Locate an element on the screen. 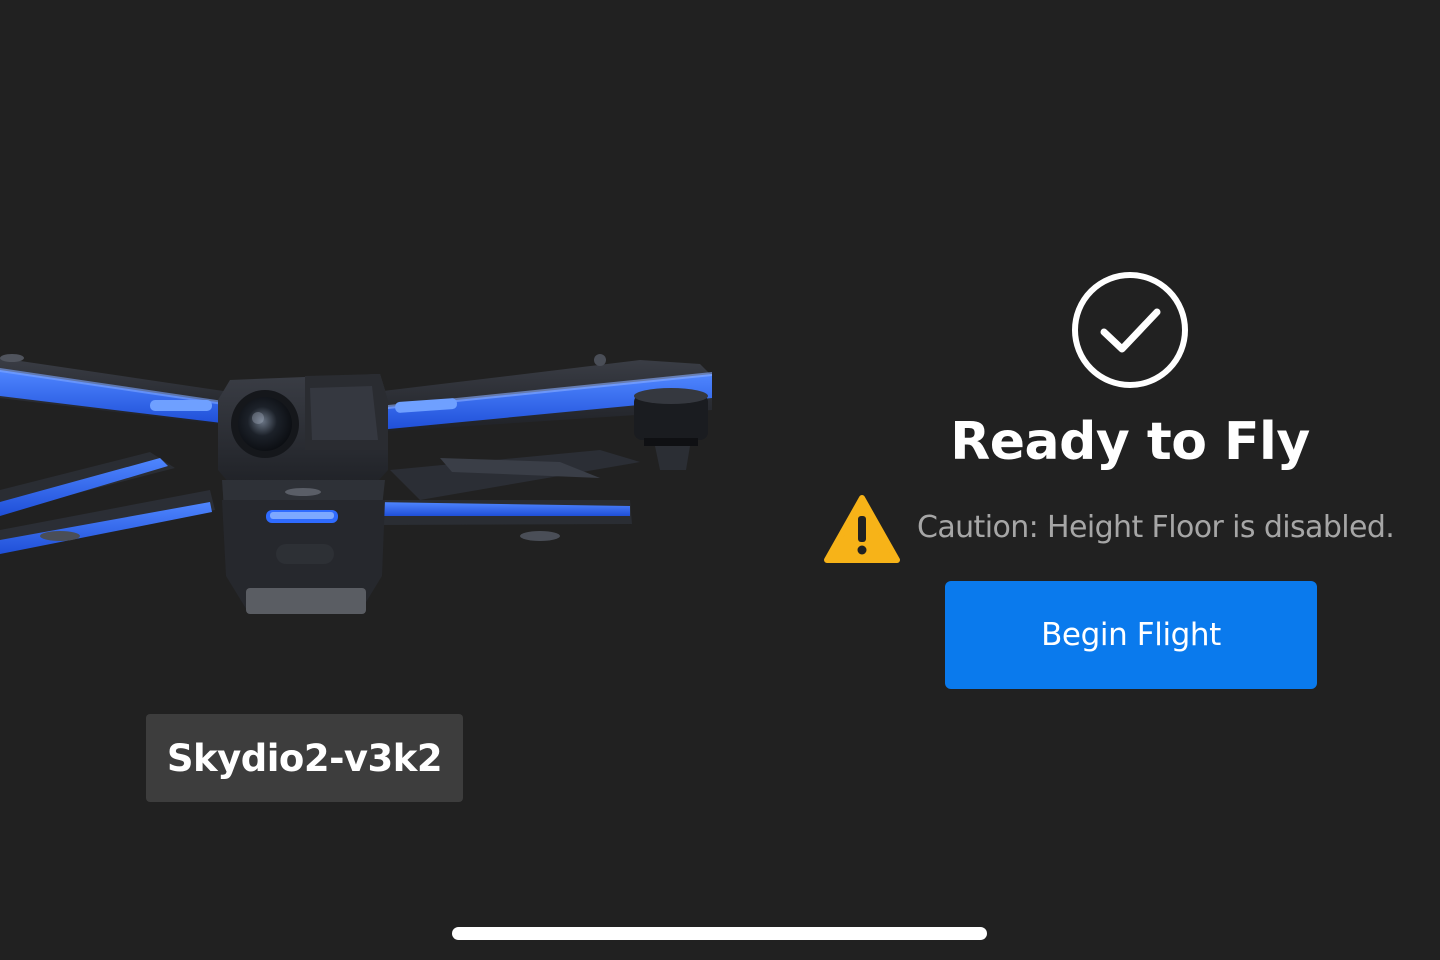 Image resolution: width=1440 pixels, height=960 pixels. caution-message: Caution: Height Floor is disabled. is located at coordinates (1132, 529).